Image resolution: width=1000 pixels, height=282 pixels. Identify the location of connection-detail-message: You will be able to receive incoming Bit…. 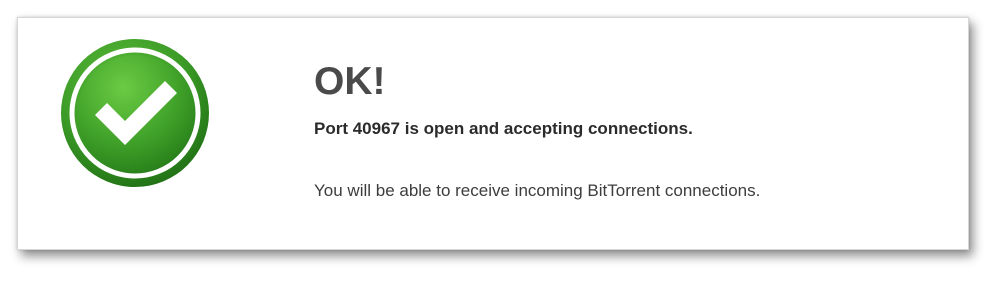
(537, 190).